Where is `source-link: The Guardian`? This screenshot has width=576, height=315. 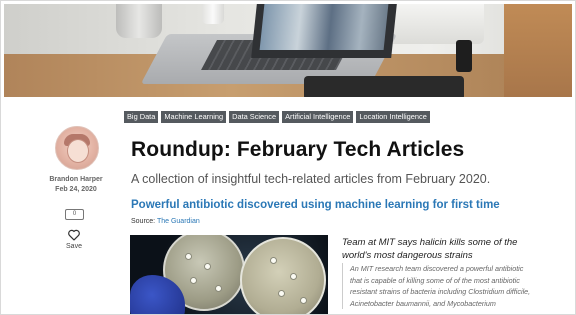 source-link: The Guardian is located at coordinates (178, 221).